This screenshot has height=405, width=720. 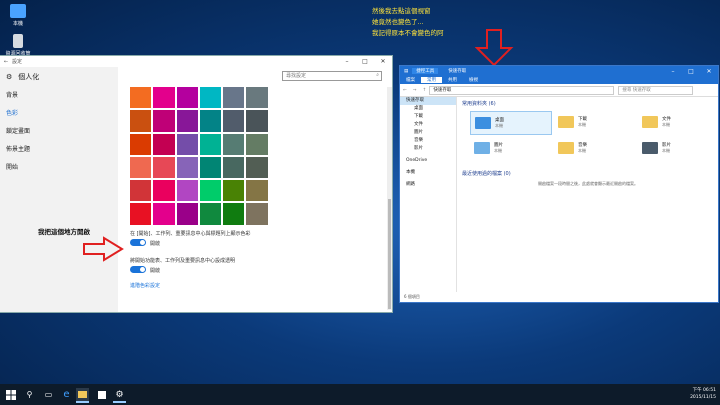 I want to click on file-explorer-icon, so click(x=82, y=395).